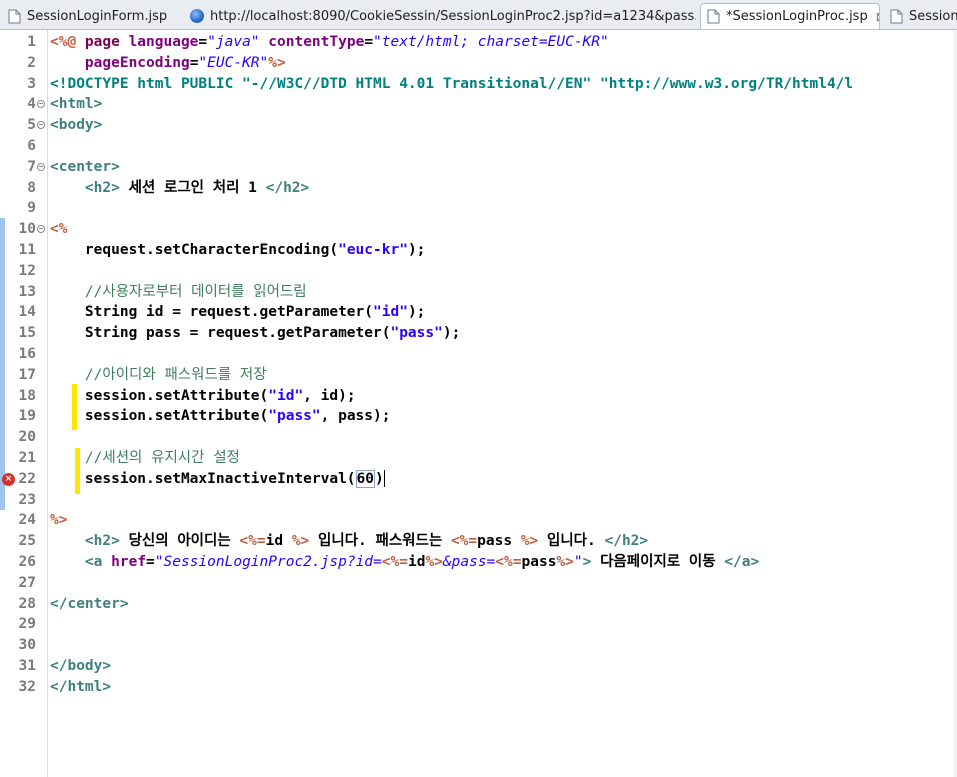  I want to click on code-line: 31 </body>, so click(478, 666).